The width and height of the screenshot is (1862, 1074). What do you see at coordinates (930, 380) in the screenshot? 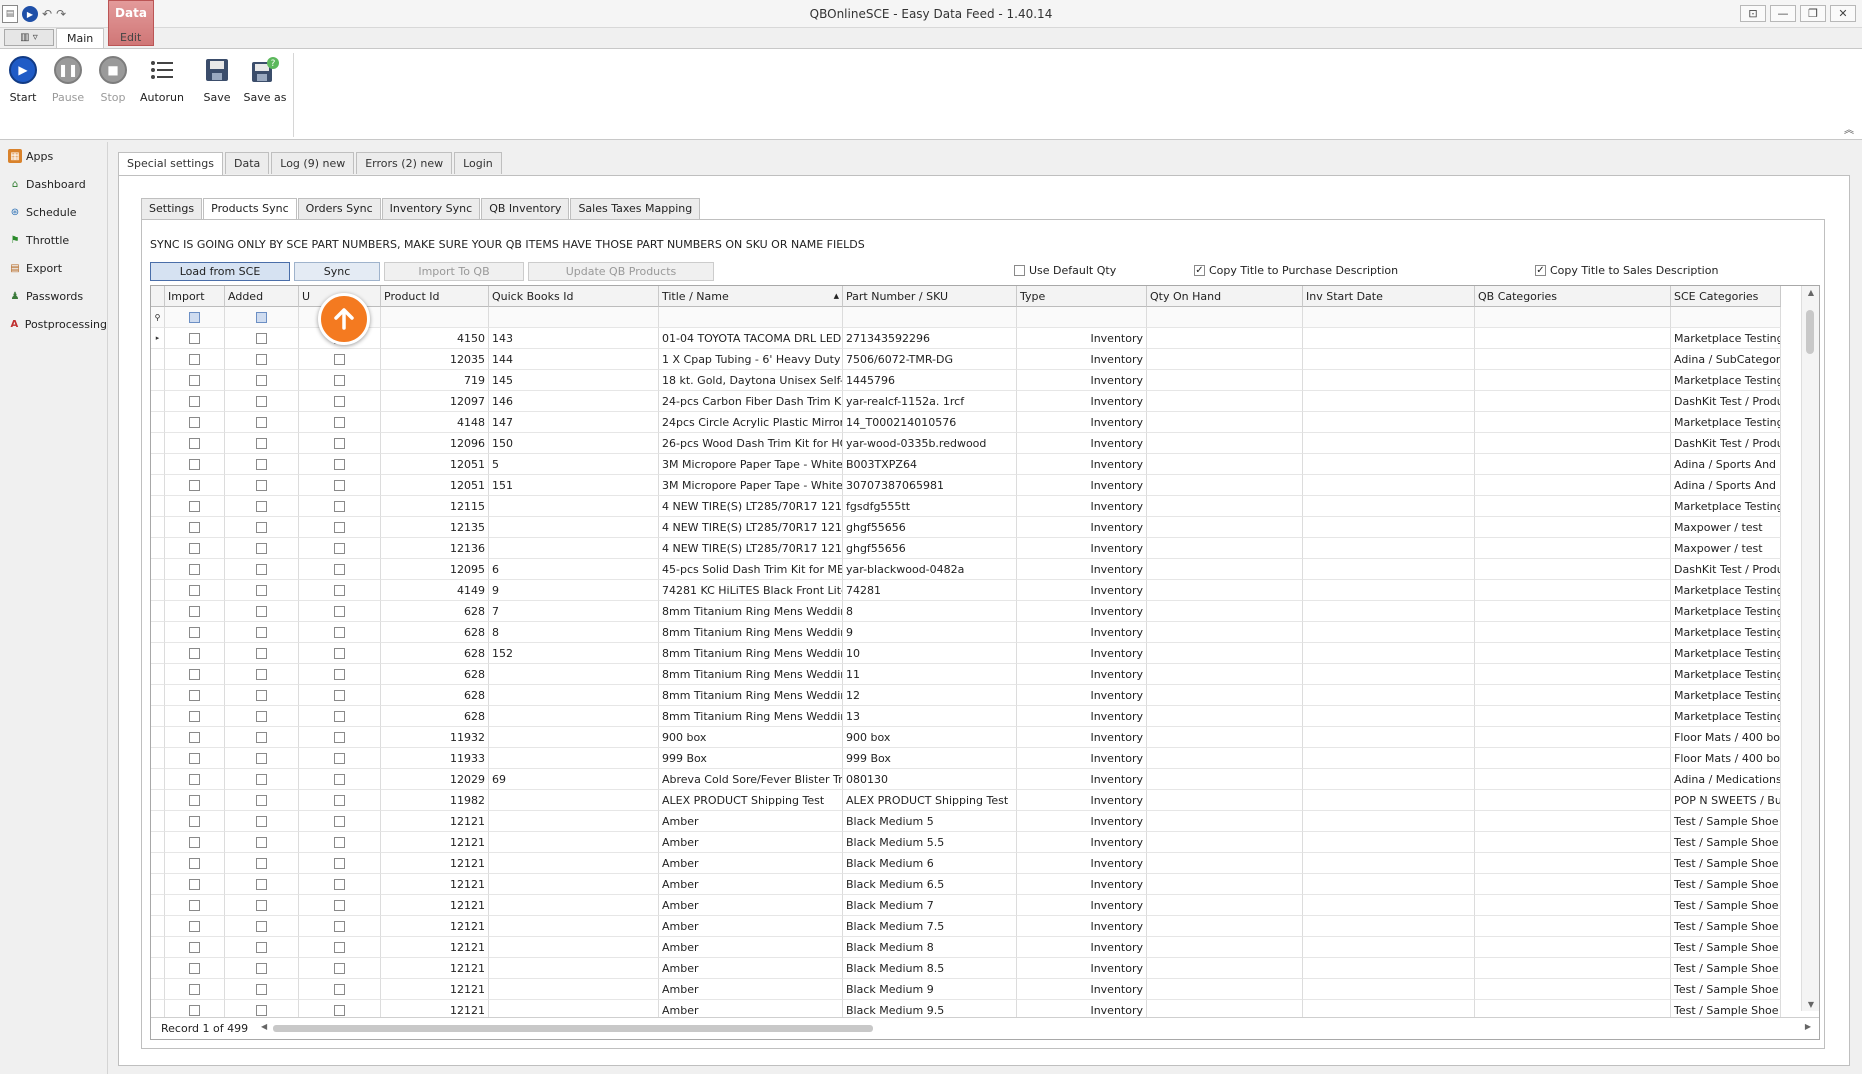
I see `cell-part-number: 1445796` at bounding box center [930, 380].